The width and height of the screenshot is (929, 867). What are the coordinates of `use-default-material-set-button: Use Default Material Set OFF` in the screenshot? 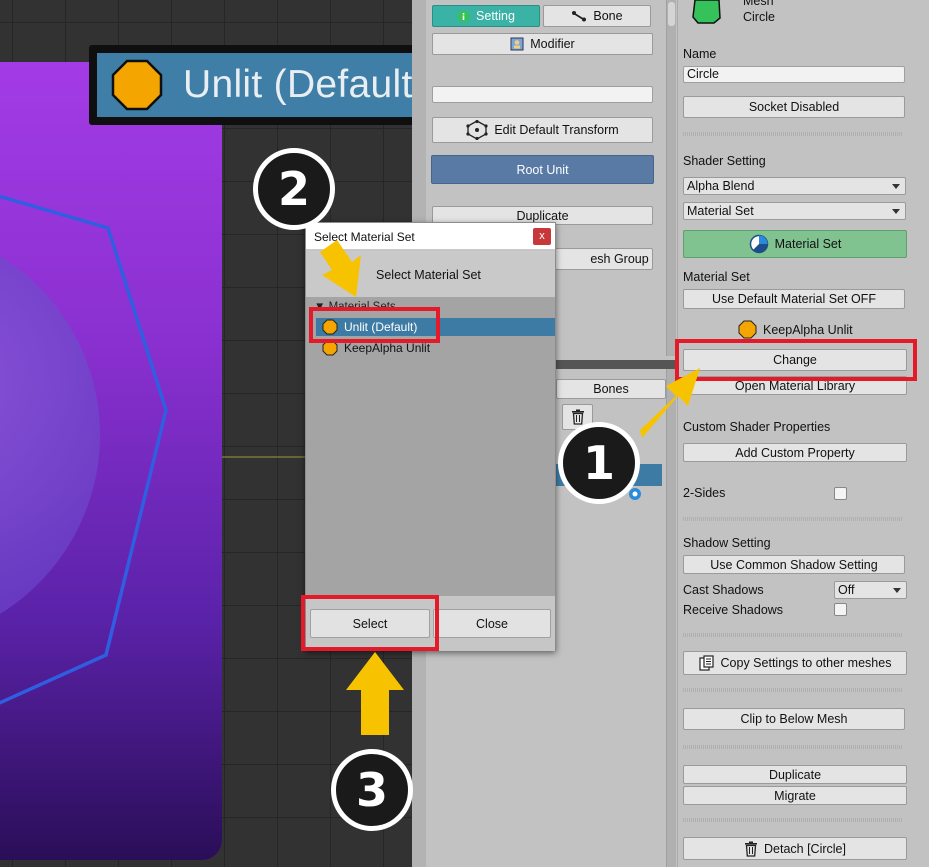 It's located at (794, 299).